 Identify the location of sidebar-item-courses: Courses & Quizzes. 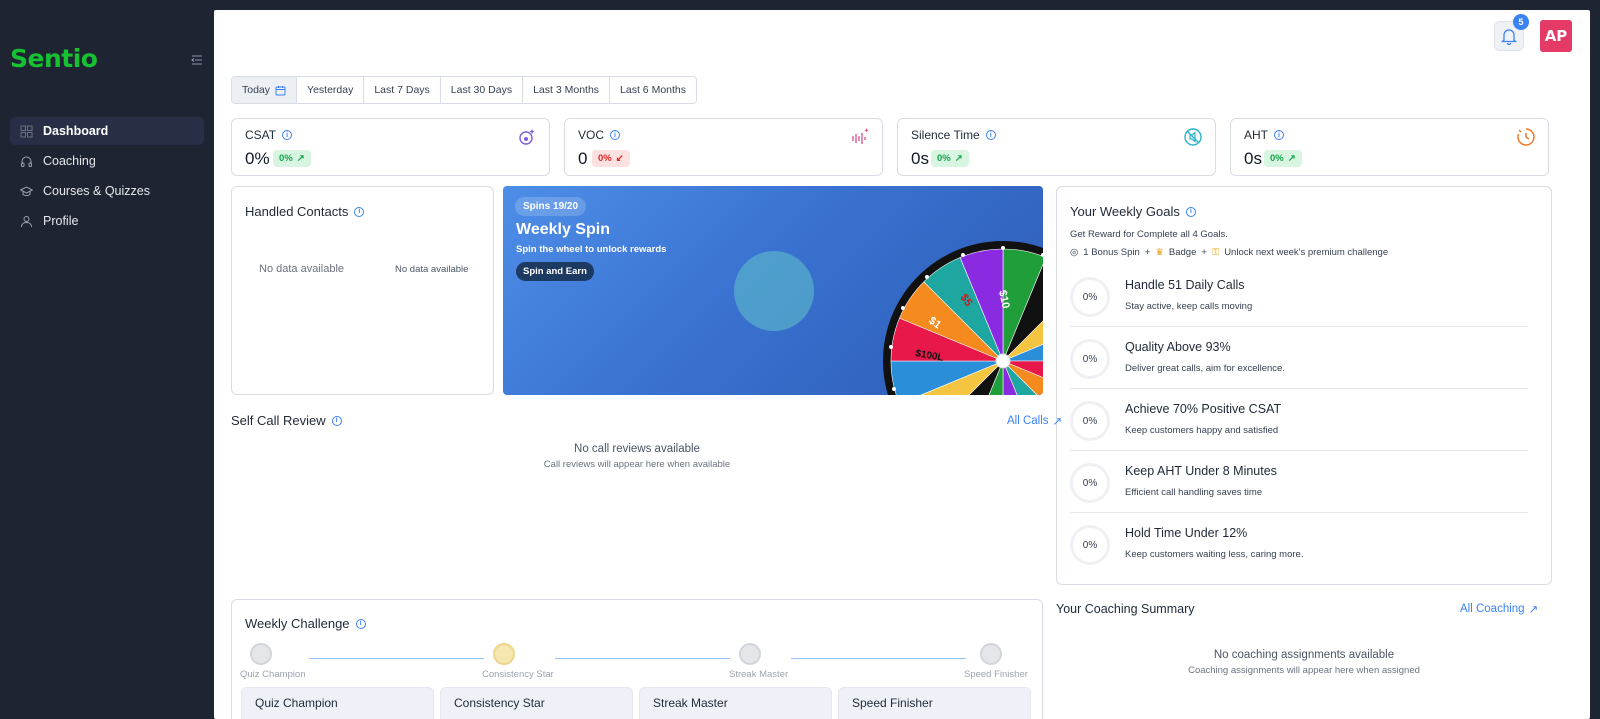
(107, 191).